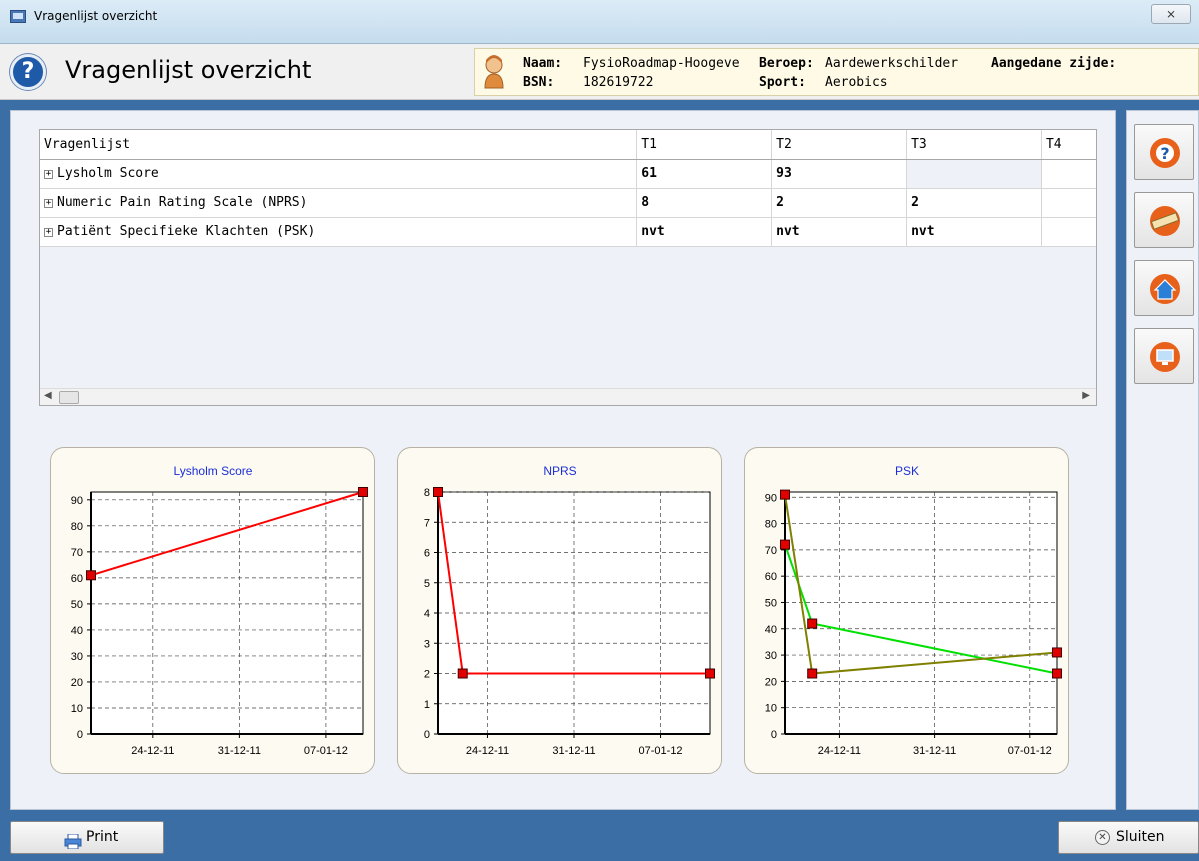  Describe the element at coordinates (704, 174) in the screenshot. I see `table-cell: 61` at that location.